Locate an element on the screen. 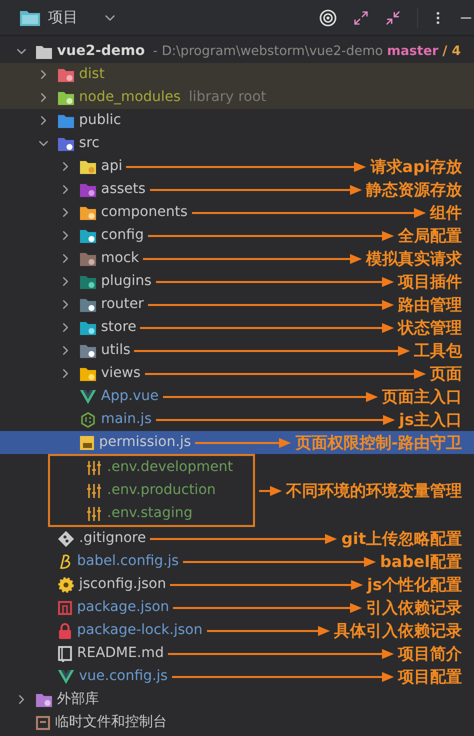 The height and width of the screenshot is (736, 474). annotation-label: 项目简介 is located at coordinates (430, 654).